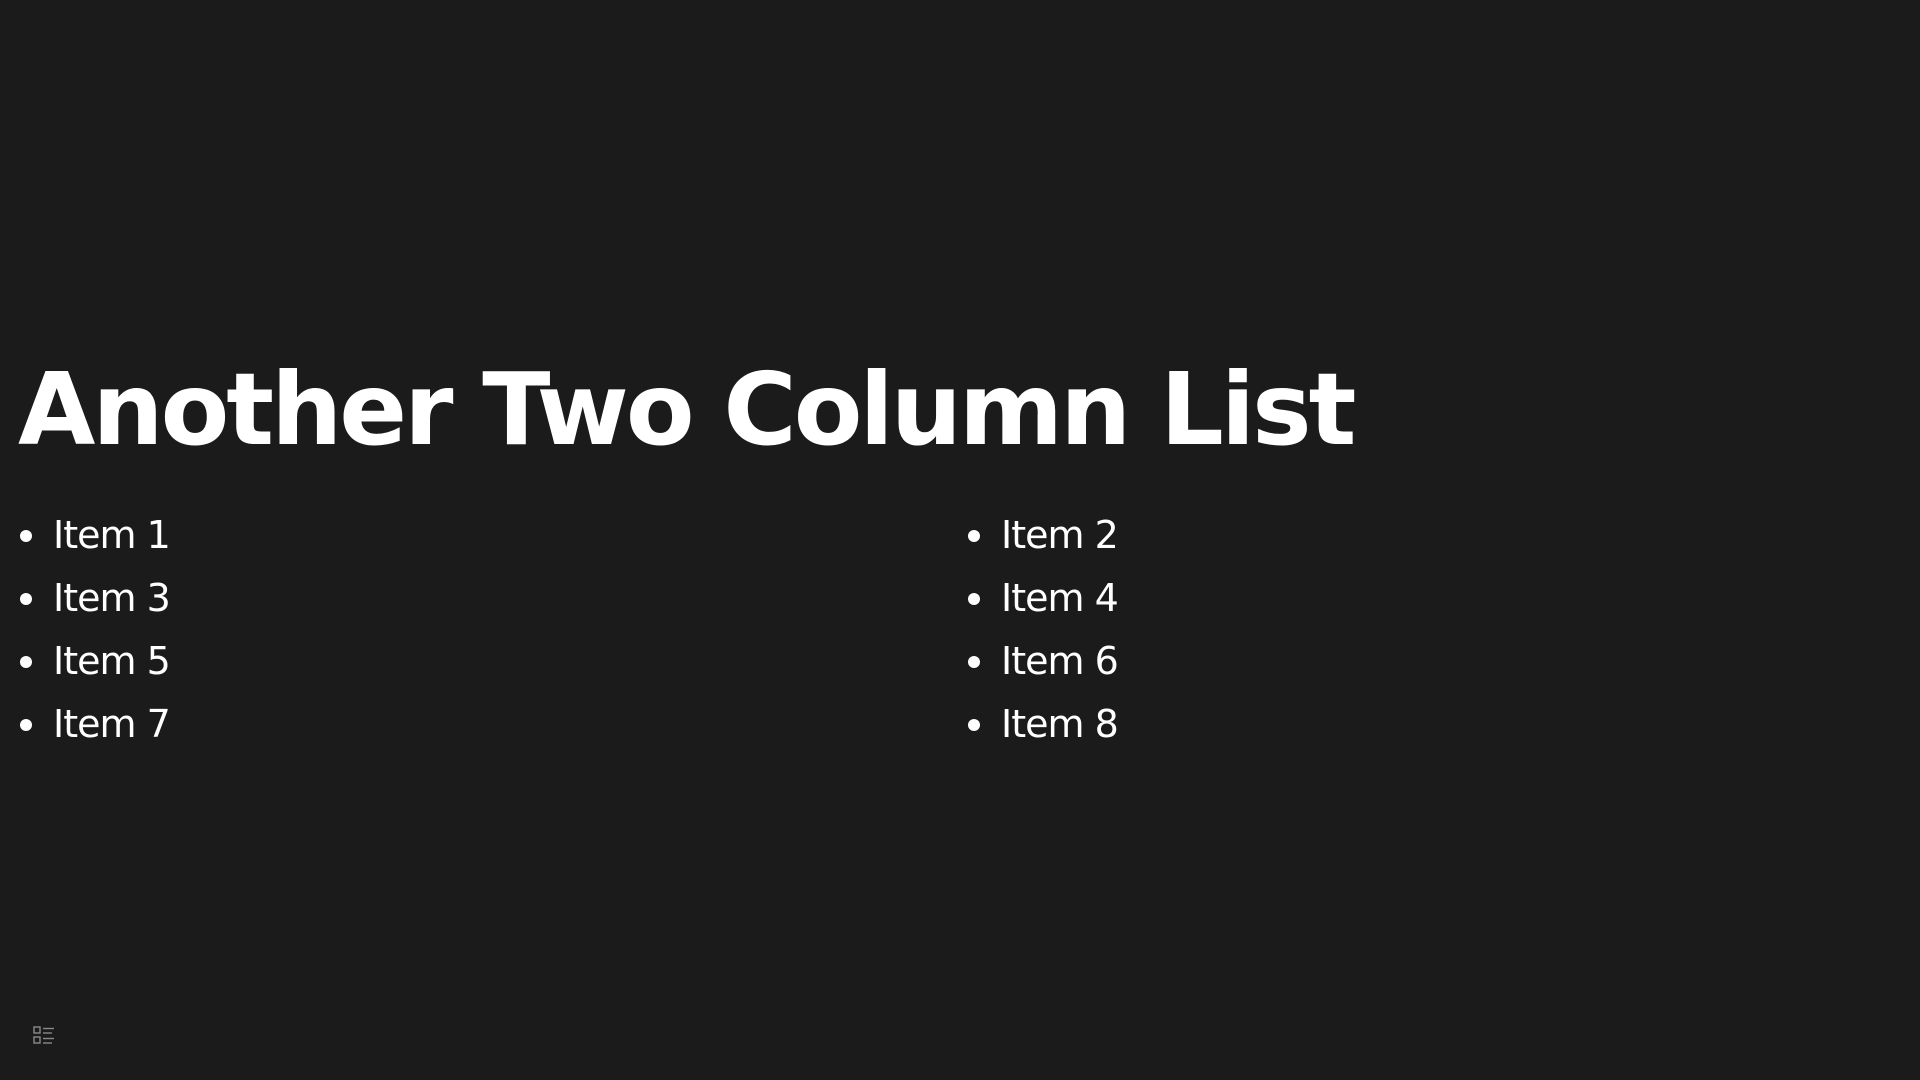 The width and height of the screenshot is (1920, 1080). I want to click on list-menu-icon, so click(43, 1035).